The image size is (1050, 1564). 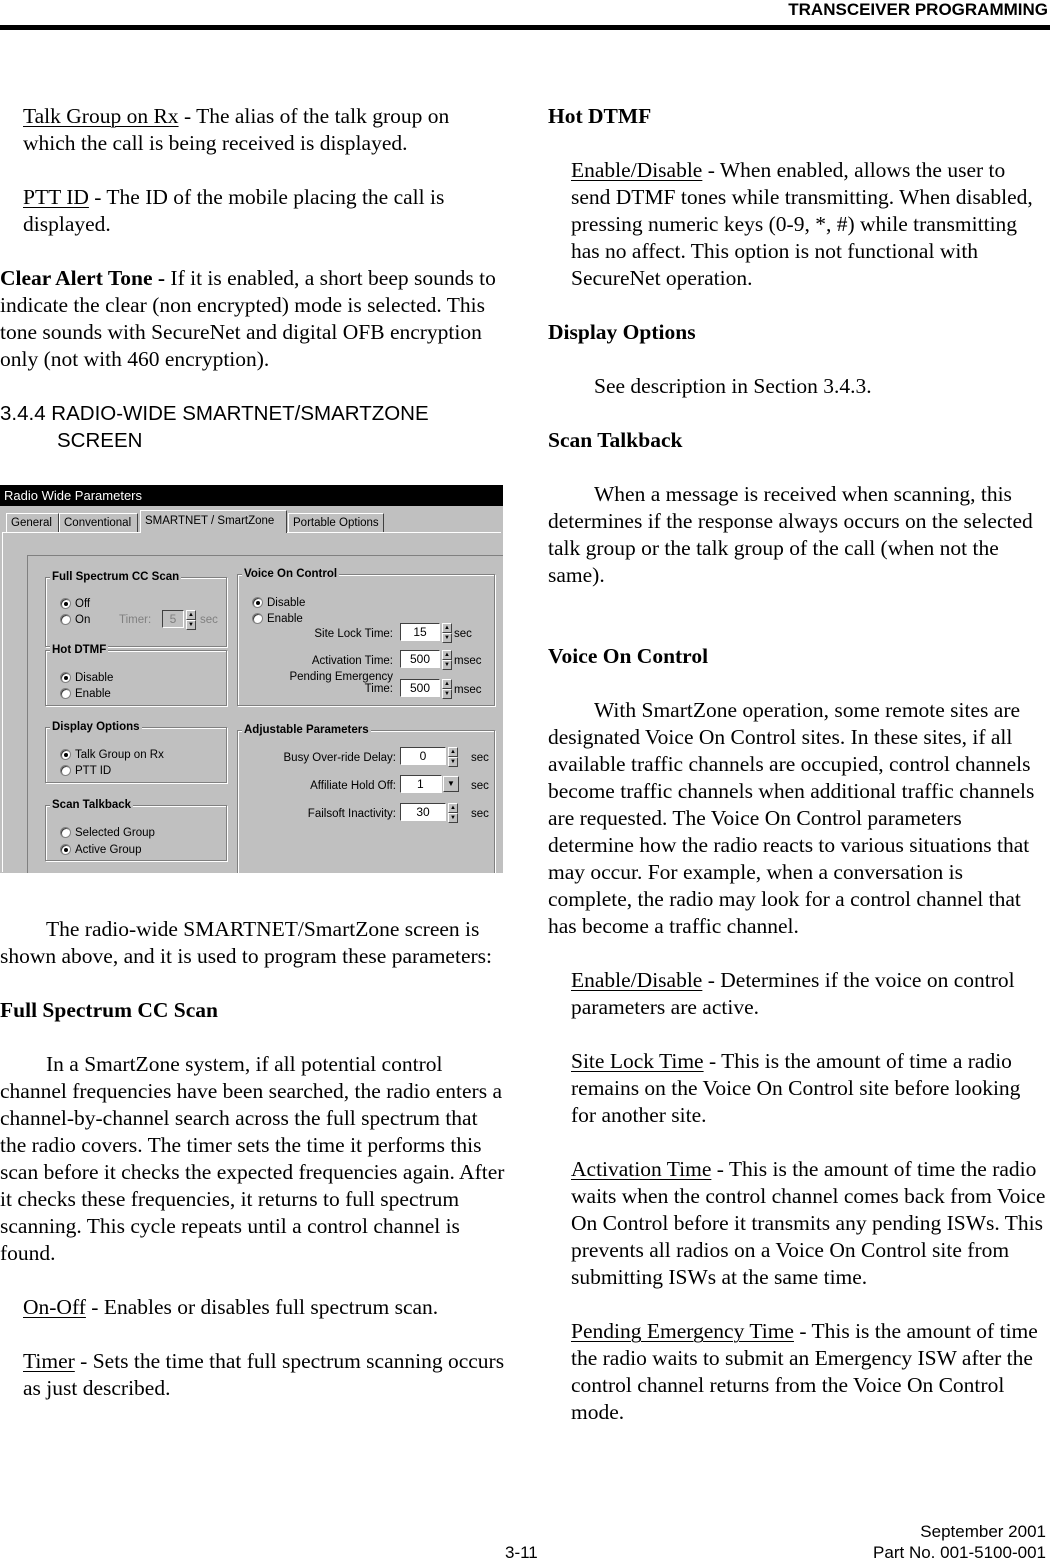 What do you see at coordinates (92, 805) in the screenshot?
I see `scan-talkback-label: Scan Talkback` at bounding box center [92, 805].